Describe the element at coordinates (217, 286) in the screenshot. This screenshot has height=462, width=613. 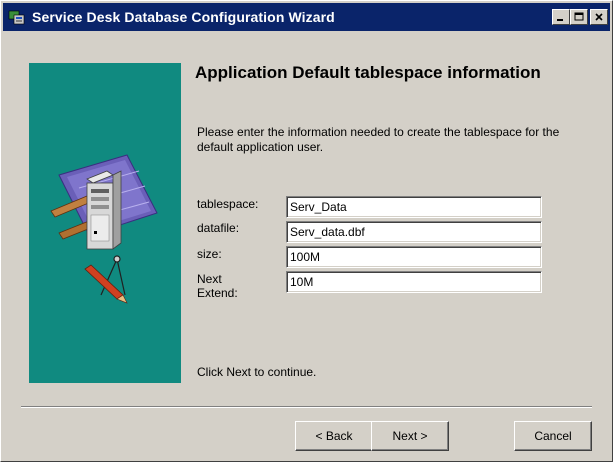
I see `next-extend-label: Next Extend:` at that location.